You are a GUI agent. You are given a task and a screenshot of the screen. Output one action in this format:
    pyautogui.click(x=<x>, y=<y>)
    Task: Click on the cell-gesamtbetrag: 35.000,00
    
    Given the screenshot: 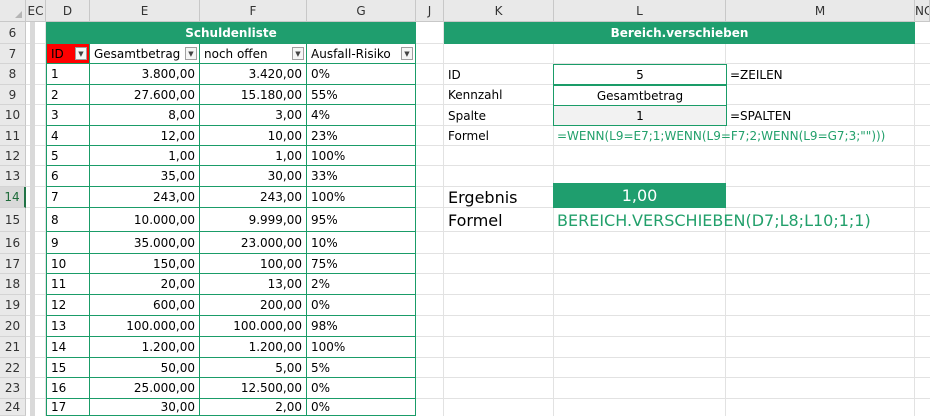 What is the action you would take?
    pyautogui.click(x=145, y=243)
    